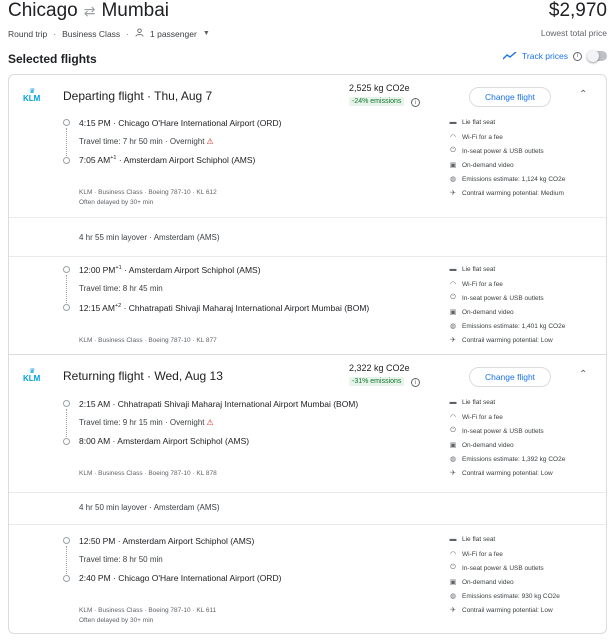 This screenshot has width=615, height=640. What do you see at coordinates (139, 33) in the screenshot?
I see `passenger-icon` at bounding box center [139, 33].